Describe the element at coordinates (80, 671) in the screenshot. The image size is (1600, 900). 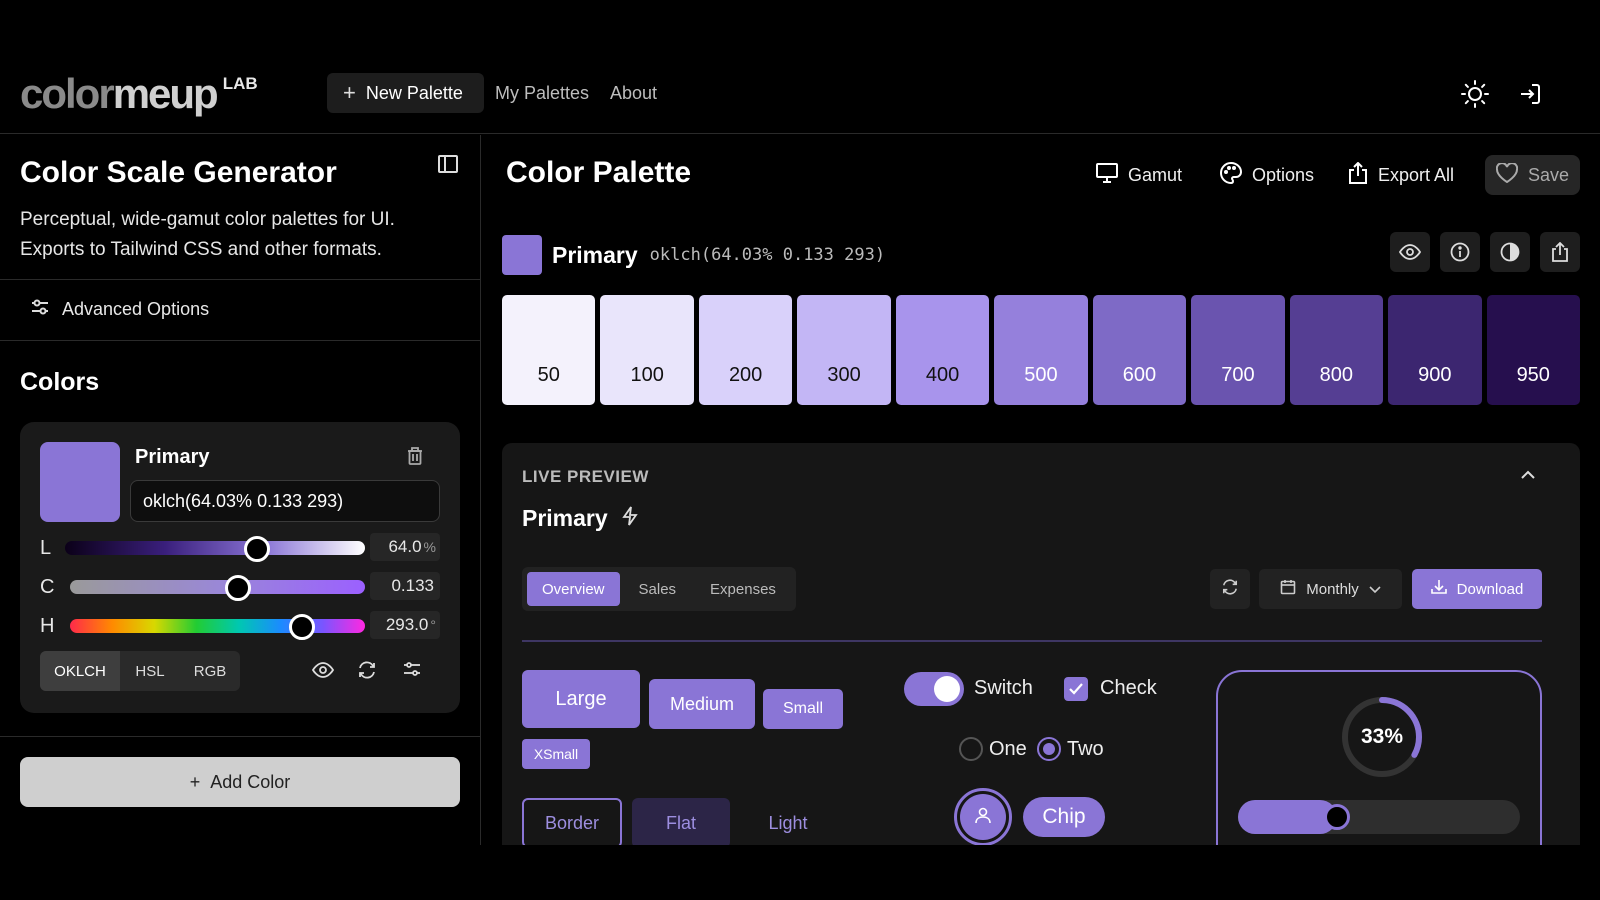
I see `mode-oklch: OKLCH` at that location.